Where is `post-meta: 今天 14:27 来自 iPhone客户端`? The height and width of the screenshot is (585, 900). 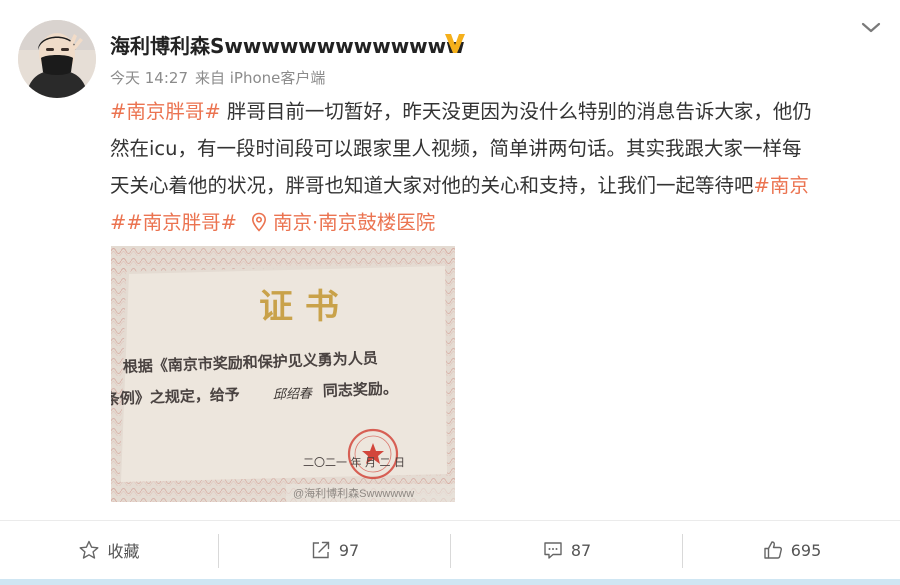 post-meta: 今天 14:27 来自 iPhone客户端 is located at coordinates (221, 77).